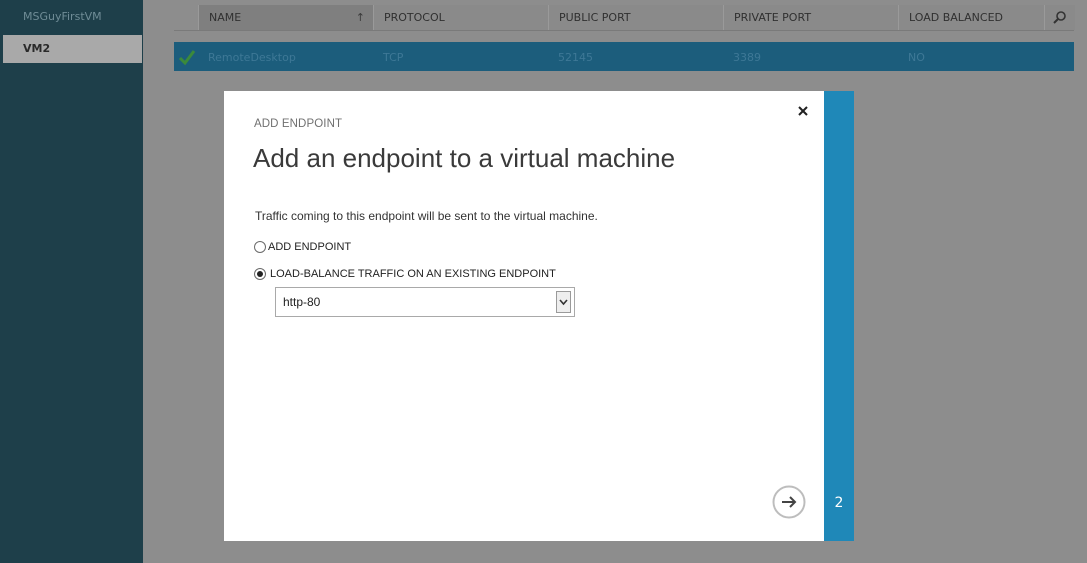 The image size is (1087, 563). I want to click on existing-endpoint-select: http-80, so click(425, 302).